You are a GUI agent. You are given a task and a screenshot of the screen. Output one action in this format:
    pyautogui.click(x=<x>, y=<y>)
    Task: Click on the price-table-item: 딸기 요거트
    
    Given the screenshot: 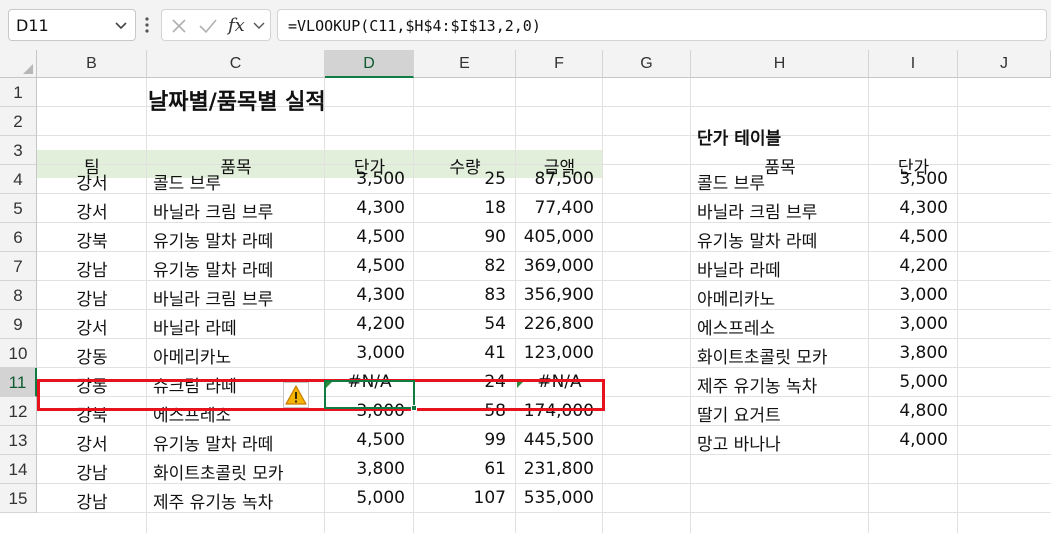 What is the action you would take?
    pyautogui.click(x=782, y=413)
    